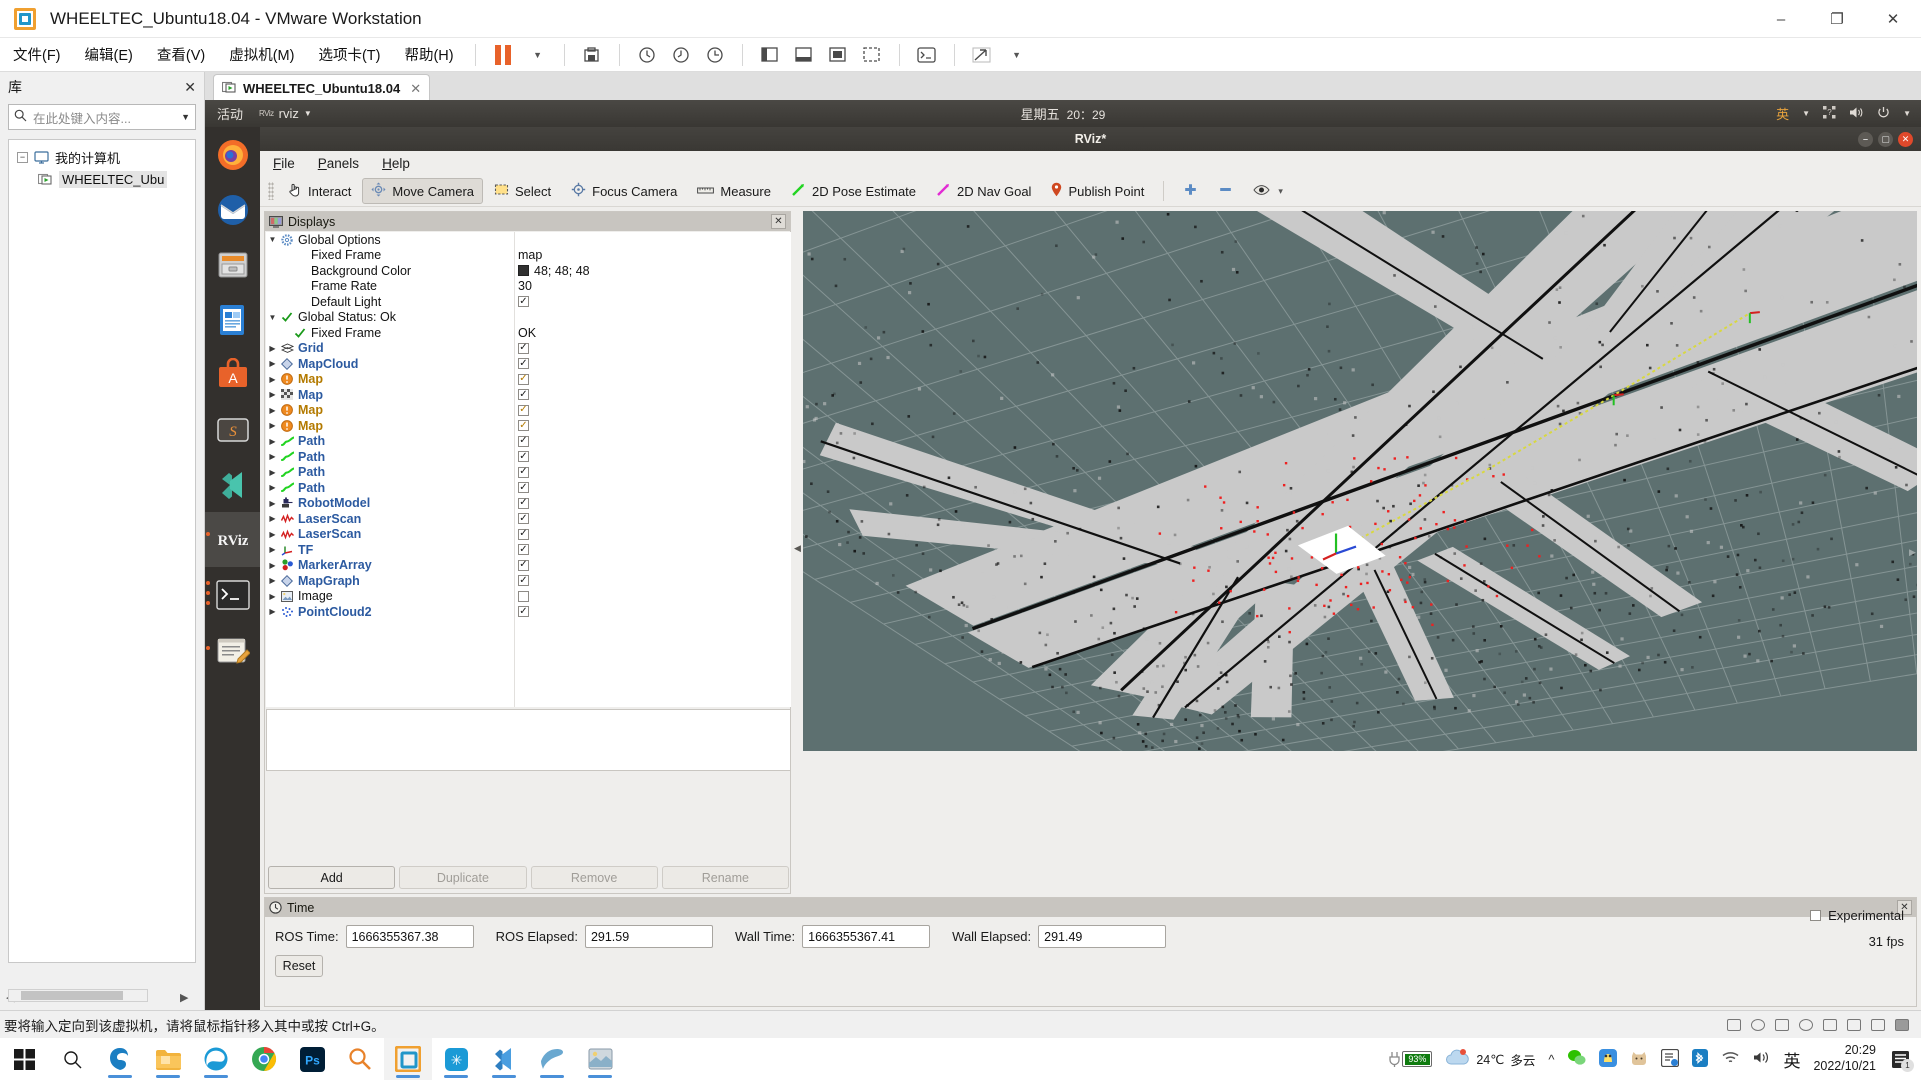 Image resolution: width=1921 pixels, height=1080 pixels. I want to click on send-key-icon, so click(982, 55).